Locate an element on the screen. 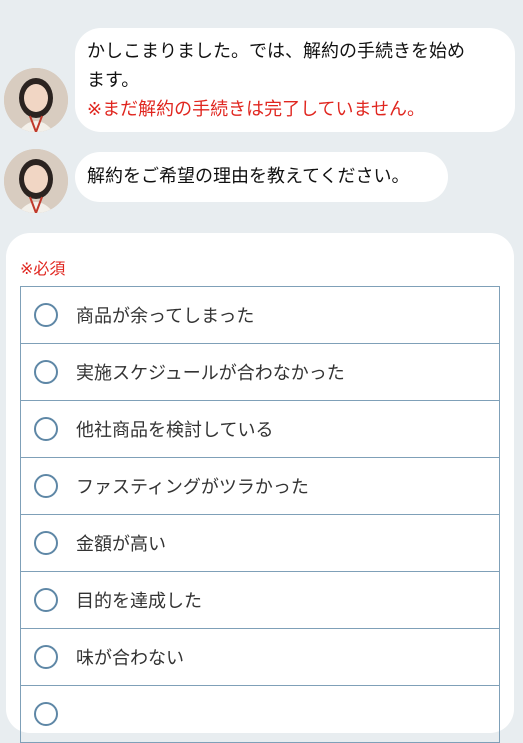 The height and width of the screenshot is (743, 523). message-text: かしこまりました。では、解約の手続きを始め is located at coordinates (276, 51).